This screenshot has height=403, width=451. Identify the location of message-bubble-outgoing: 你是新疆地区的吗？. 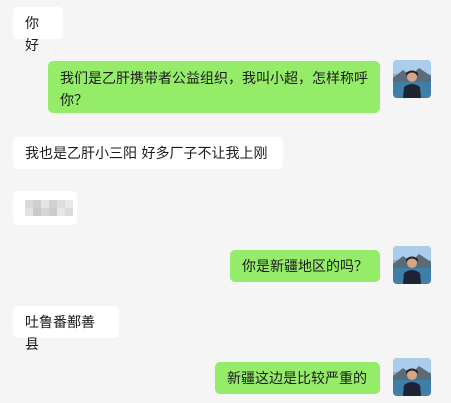
(305, 266).